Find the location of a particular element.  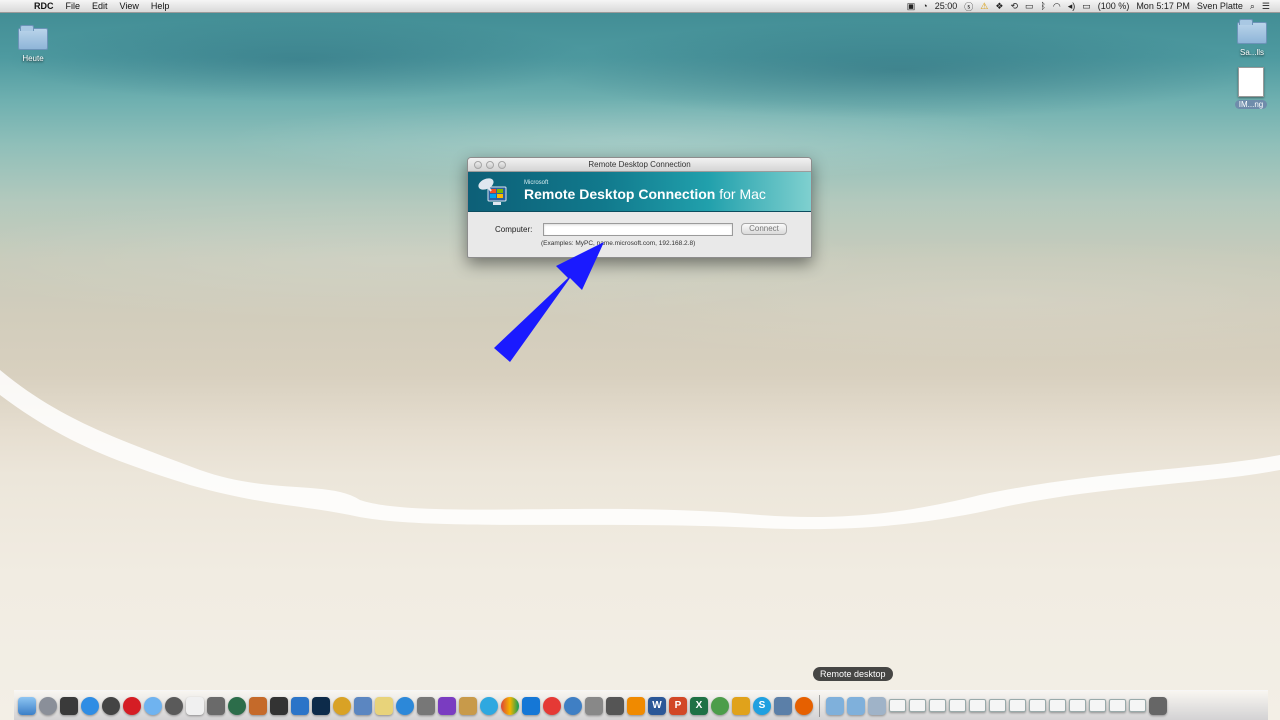

utility-icon is located at coordinates (426, 705).